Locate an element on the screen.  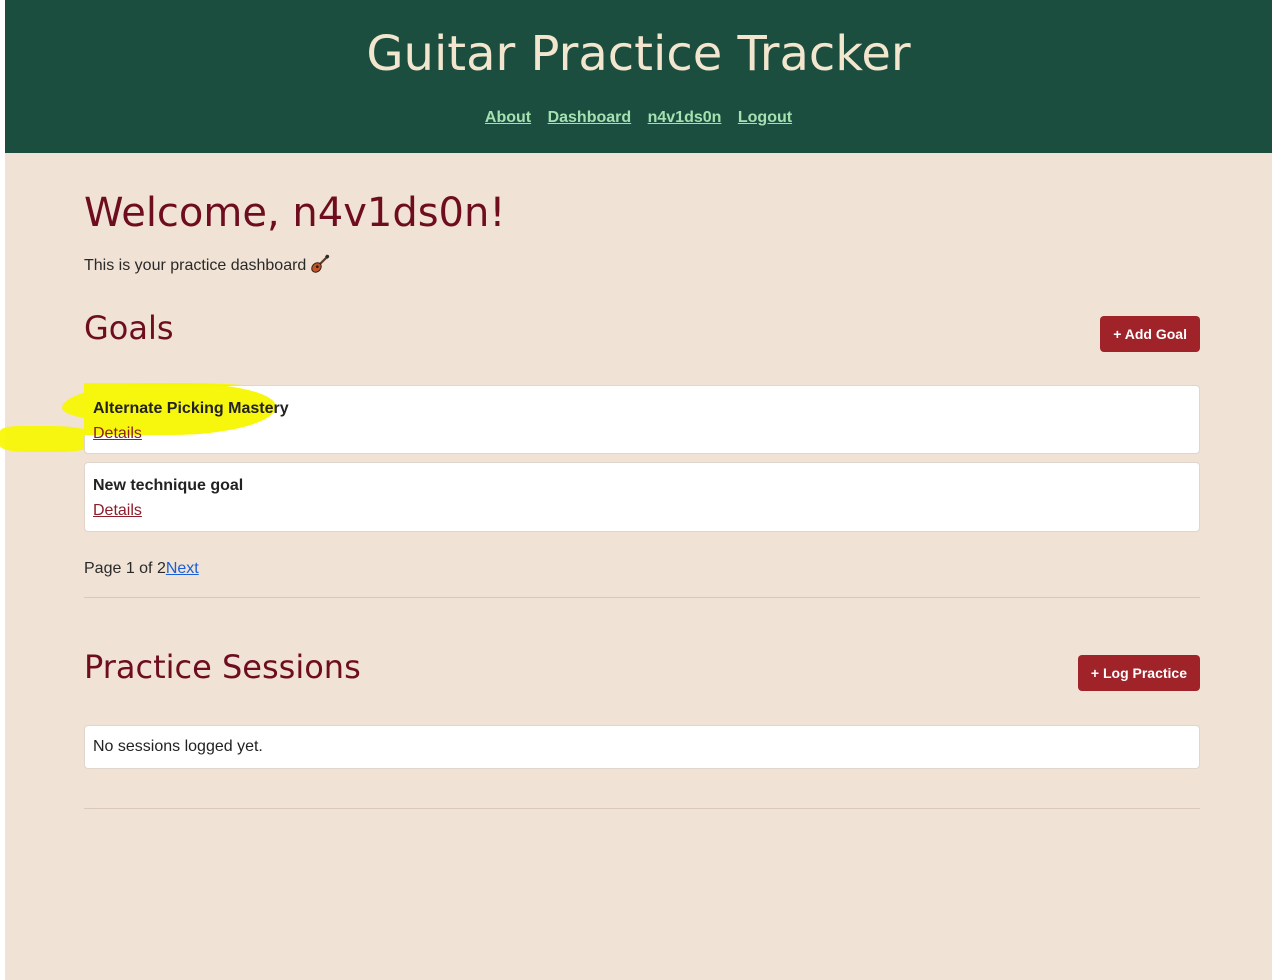
goals-pagination: Page 1 of 2Next is located at coordinates (141, 569).